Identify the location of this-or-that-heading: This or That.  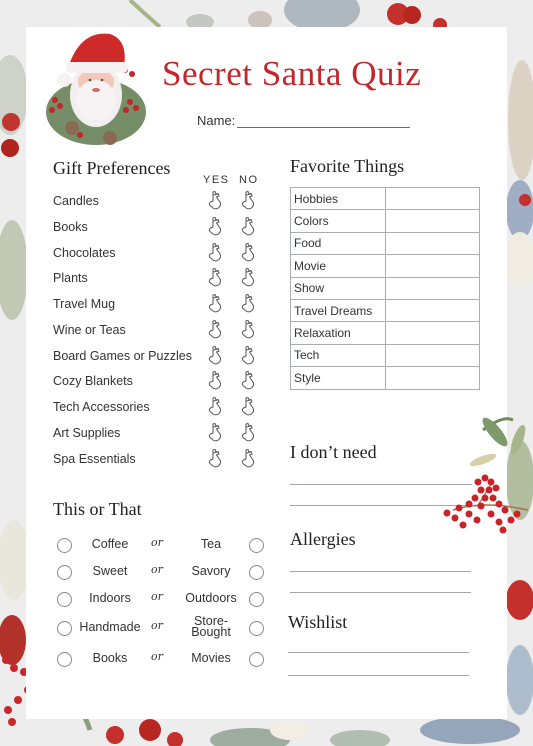
(97, 509).